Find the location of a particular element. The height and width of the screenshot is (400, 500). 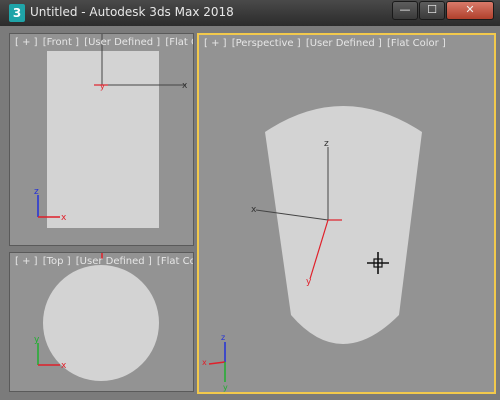

3ds-max-icon: 3 is located at coordinates (17, 13).